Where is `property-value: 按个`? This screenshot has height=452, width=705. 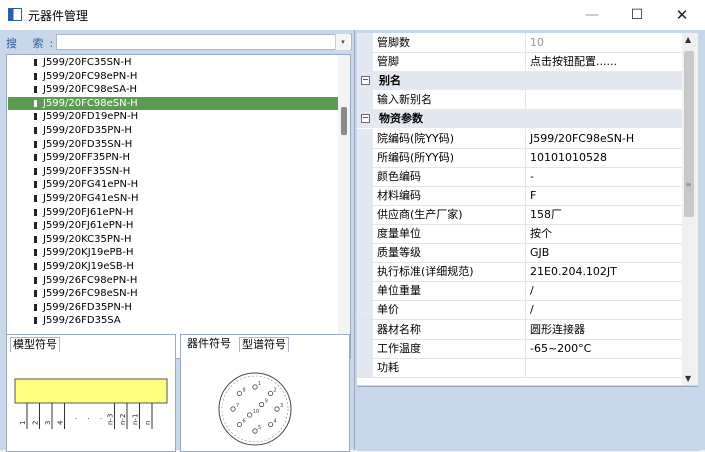 property-value: 按个 is located at coordinates (605, 233).